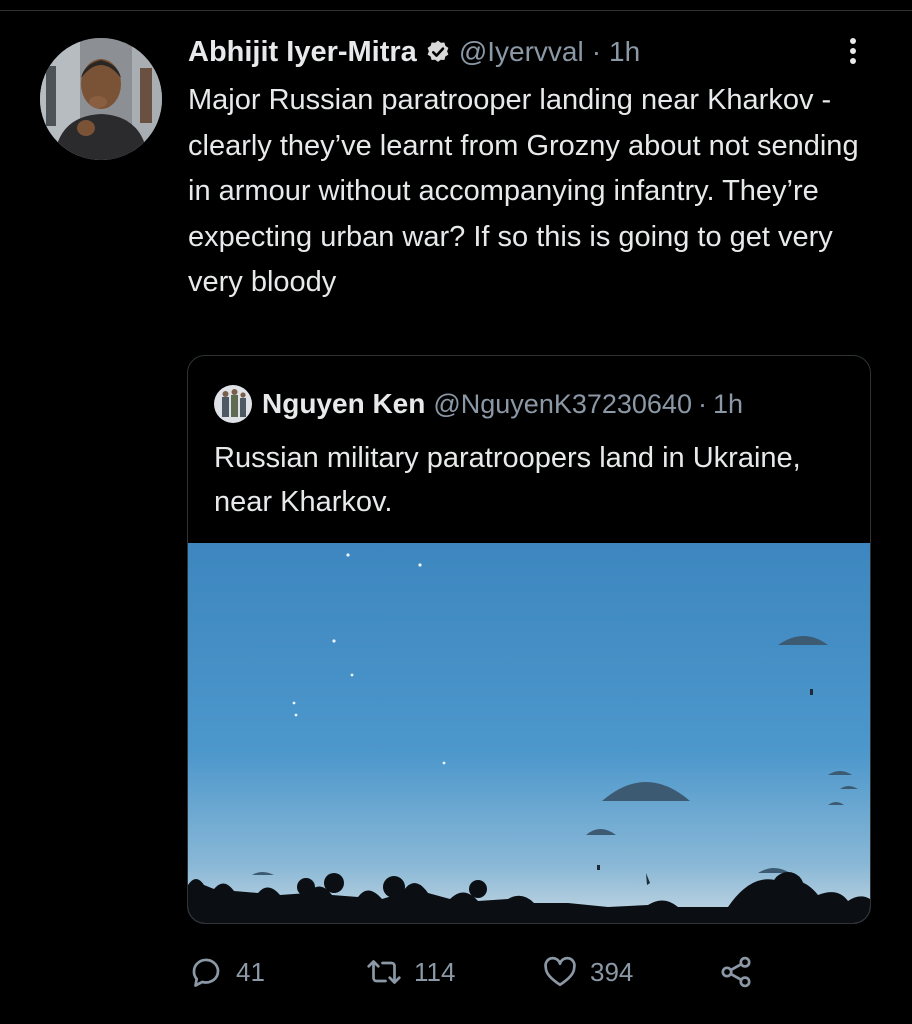 This screenshot has height=1024, width=912. Describe the element at coordinates (853, 51) in the screenshot. I see `more-icon` at that location.